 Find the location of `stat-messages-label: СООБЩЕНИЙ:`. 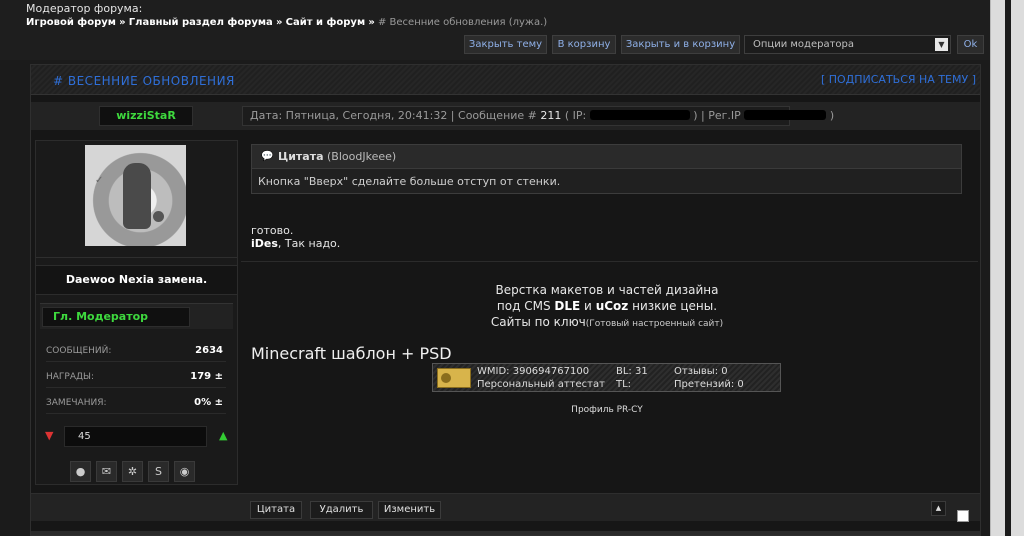

stat-messages-label: СООБЩЕНИЙ: is located at coordinates (79, 351).